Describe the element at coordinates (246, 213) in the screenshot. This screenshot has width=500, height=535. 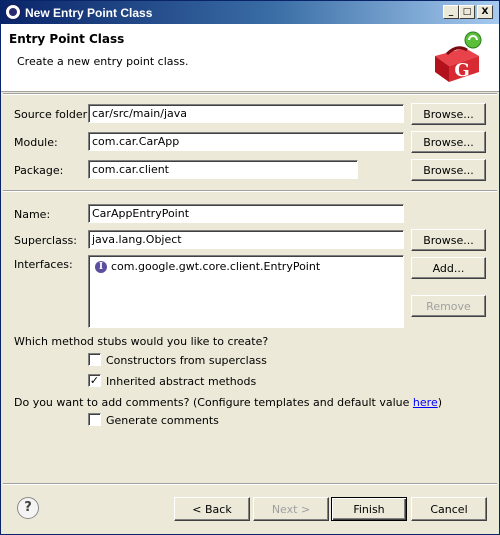
I see `name-field: CarAppEntryPoint` at that location.